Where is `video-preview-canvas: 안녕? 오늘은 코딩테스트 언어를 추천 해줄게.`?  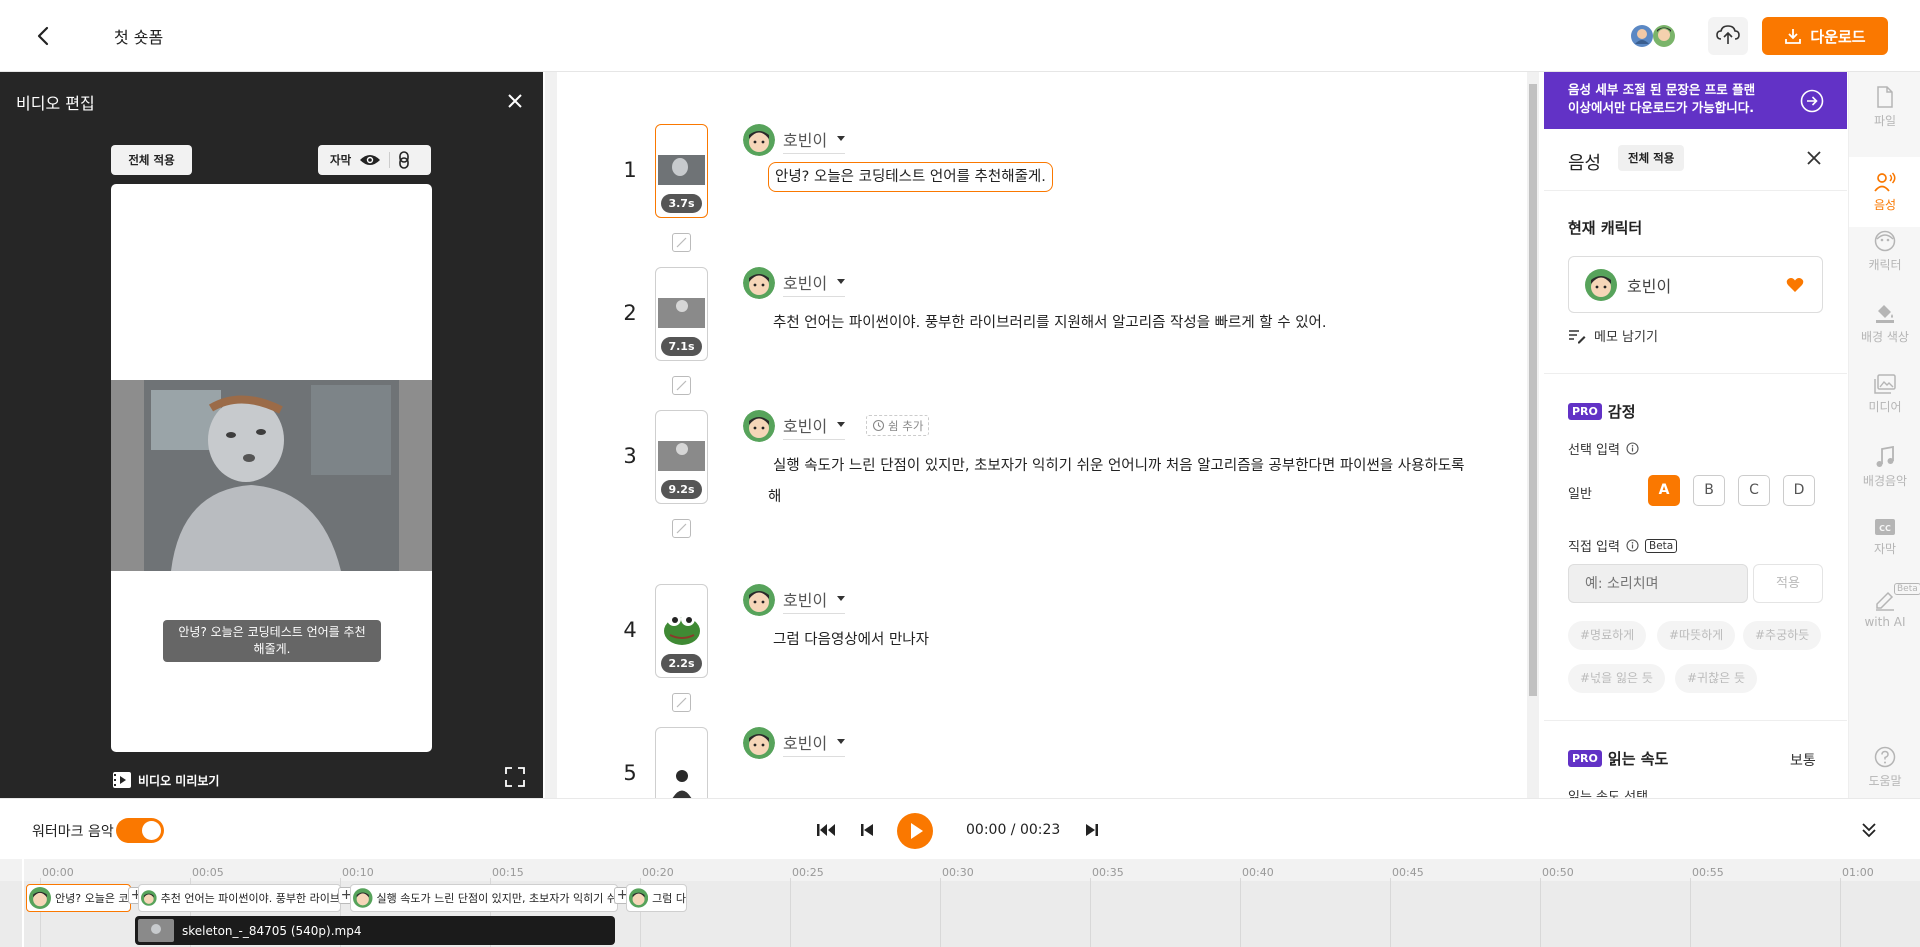 video-preview-canvas: 안녕? 오늘은 코딩테스트 언어를 추천 해줄게. is located at coordinates (271, 468).